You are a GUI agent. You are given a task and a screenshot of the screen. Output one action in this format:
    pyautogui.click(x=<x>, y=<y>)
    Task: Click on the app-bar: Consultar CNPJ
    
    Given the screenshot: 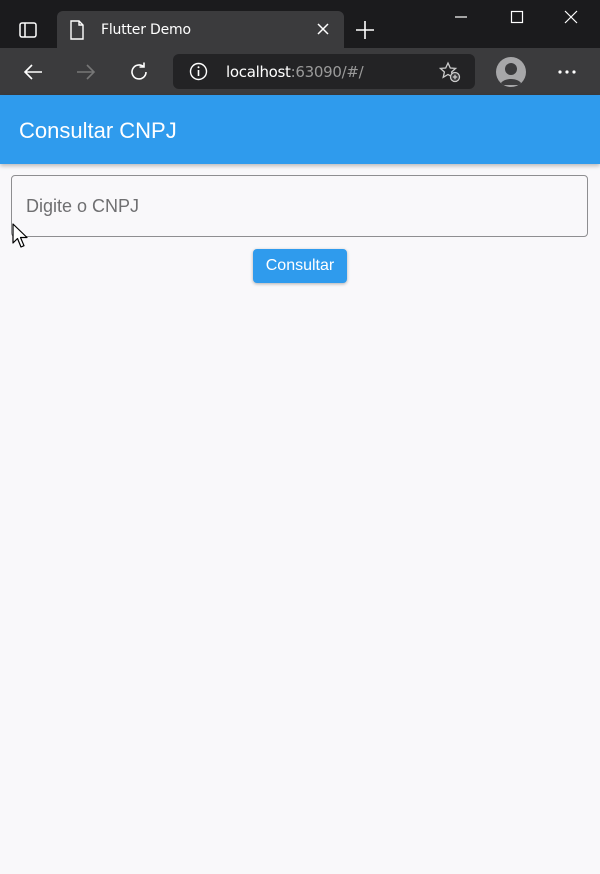 What is the action you would take?
    pyautogui.click(x=300, y=129)
    